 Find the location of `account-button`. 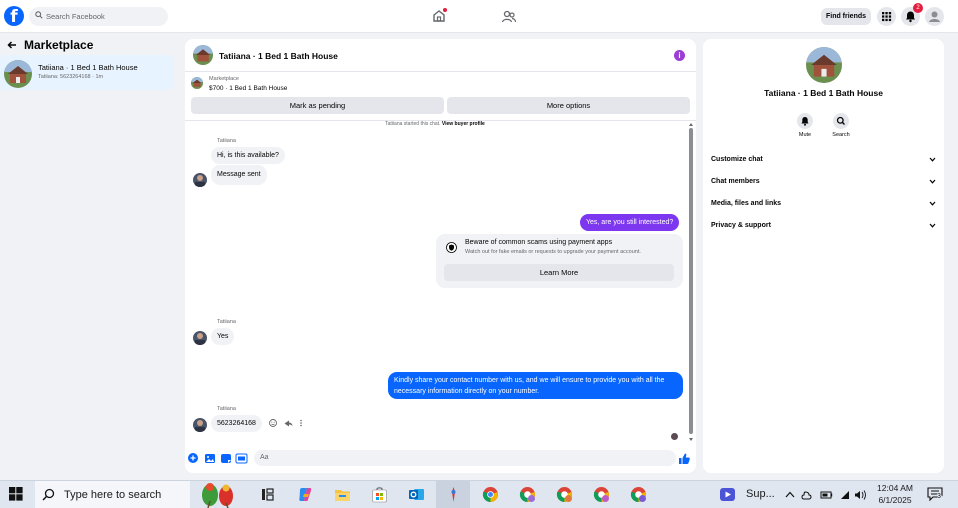

account-button is located at coordinates (934, 16).